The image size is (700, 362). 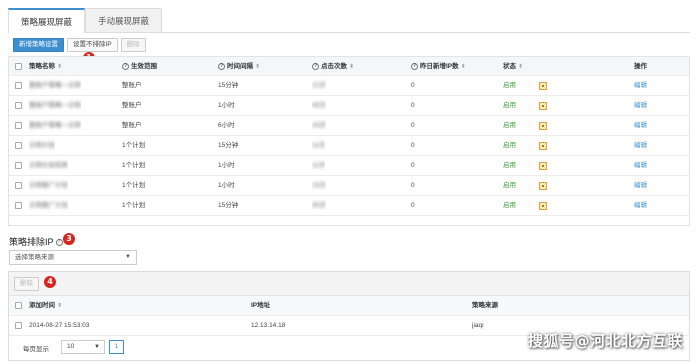 I want to click on col-header-status: 状态 ⬍, so click(x=513, y=67).